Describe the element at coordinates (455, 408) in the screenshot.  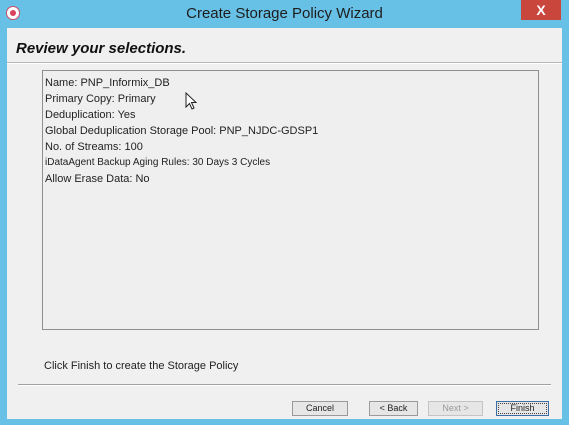
I see `next-button: Next >` at that location.